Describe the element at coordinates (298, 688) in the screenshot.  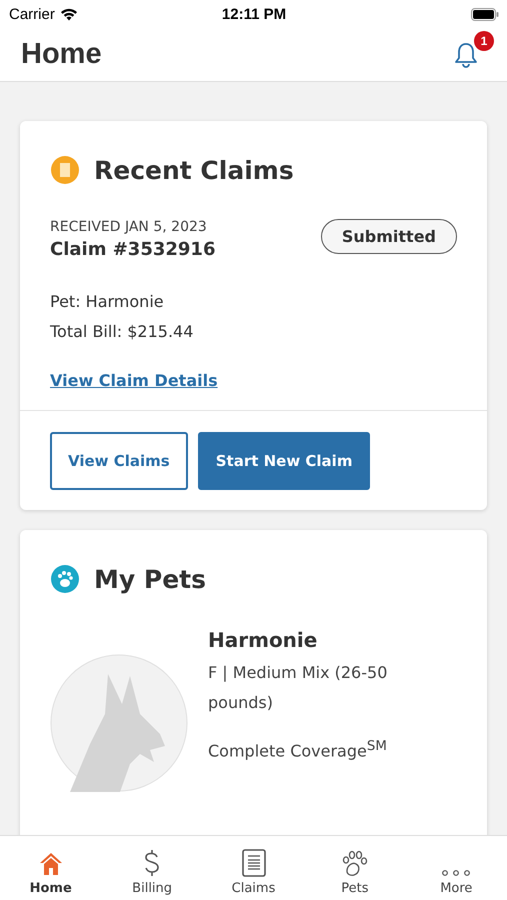
I see `pet-breed: F | Medium Mix (26-50 pounds)` at that location.